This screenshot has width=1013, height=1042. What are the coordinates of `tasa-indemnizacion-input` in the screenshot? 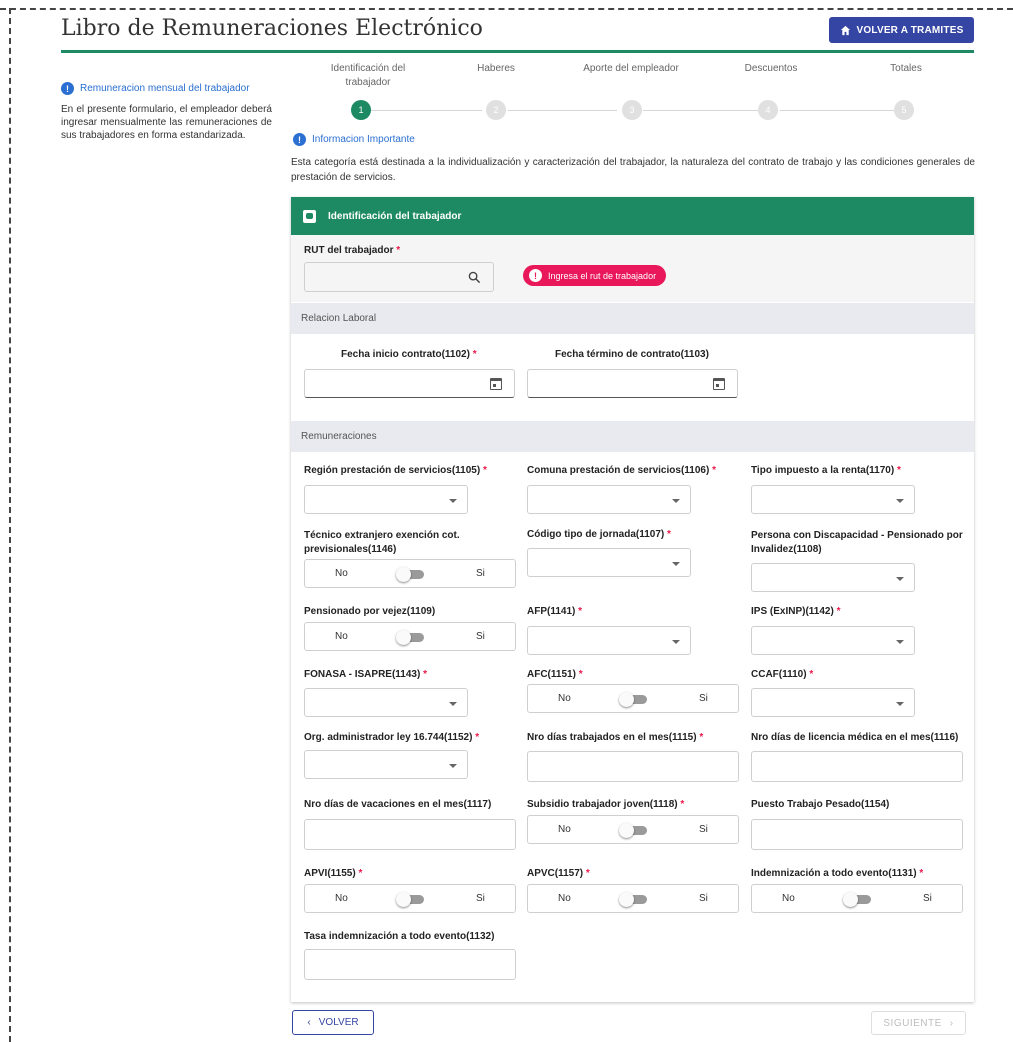 It's located at (410, 964).